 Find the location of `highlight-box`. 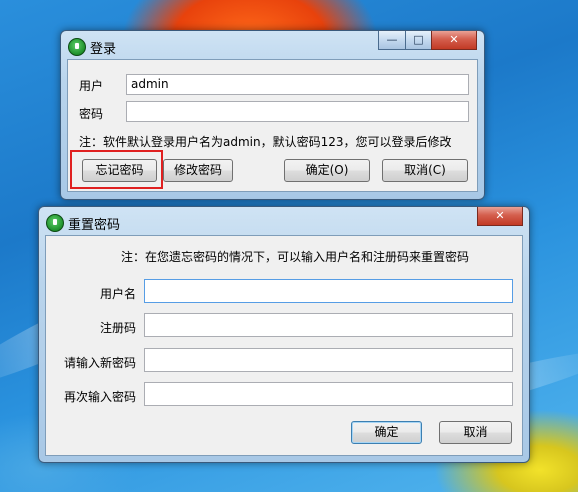

highlight-box is located at coordinates (116, 169).